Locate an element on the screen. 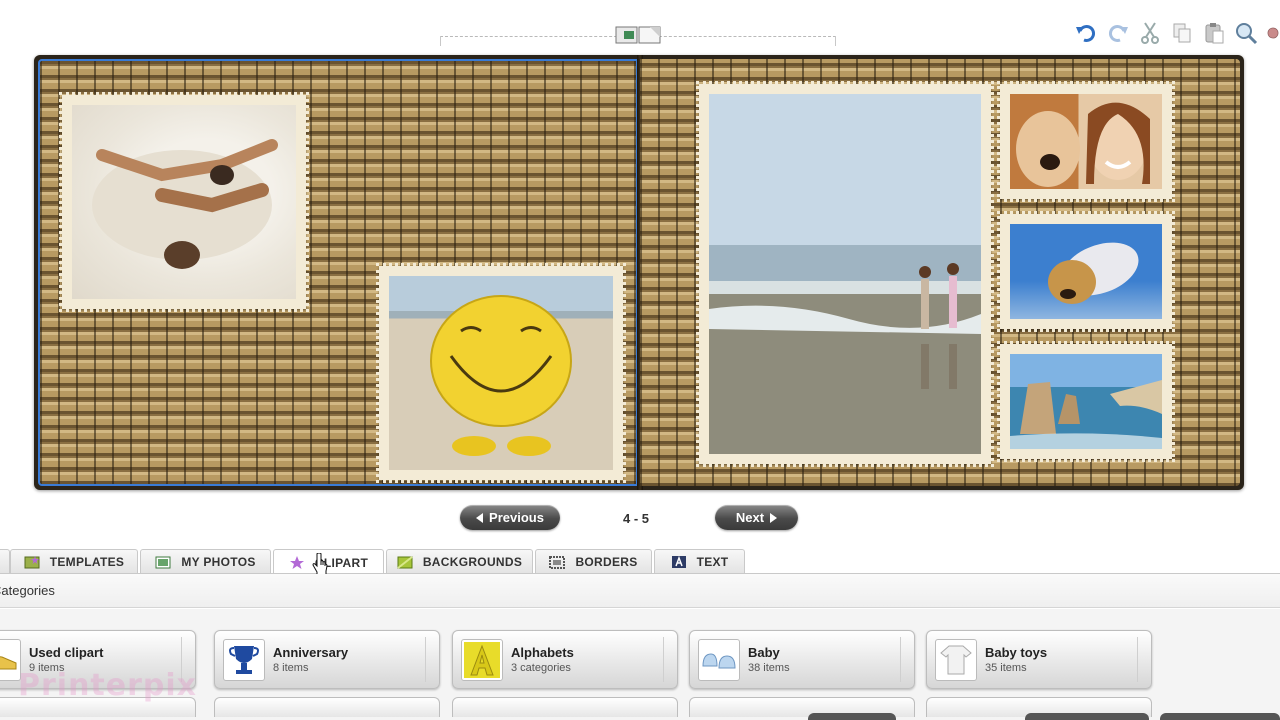 This screenshot has width=1280, height=720. category-name: Baby toys is located at coordinates (1016, 652).